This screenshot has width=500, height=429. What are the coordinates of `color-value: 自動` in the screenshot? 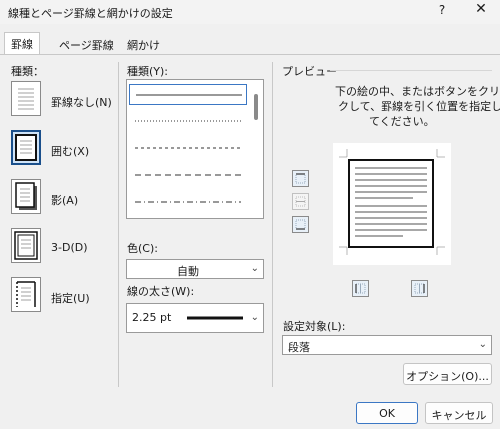 It's located at (188, 271).